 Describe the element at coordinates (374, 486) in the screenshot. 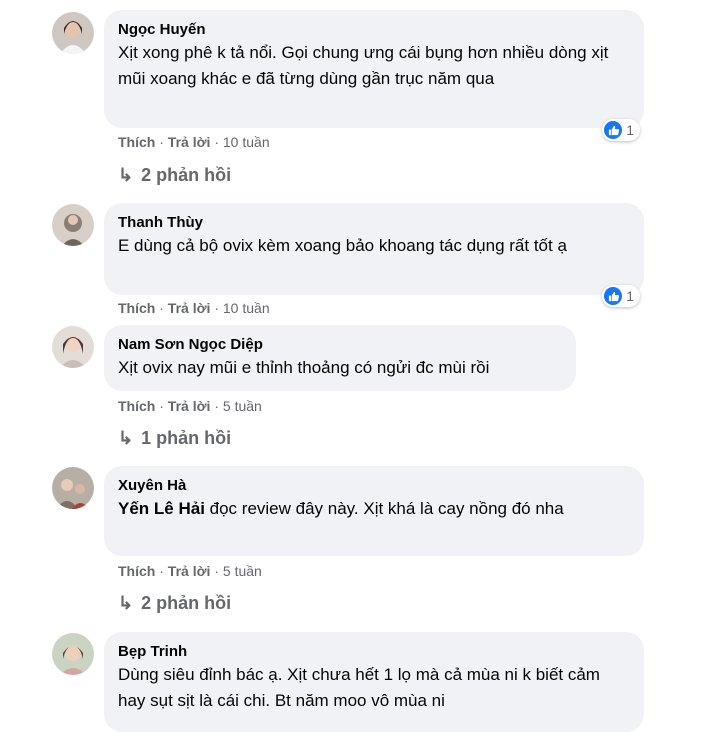

I see `comment-author: Xuyên Hà` at that location.